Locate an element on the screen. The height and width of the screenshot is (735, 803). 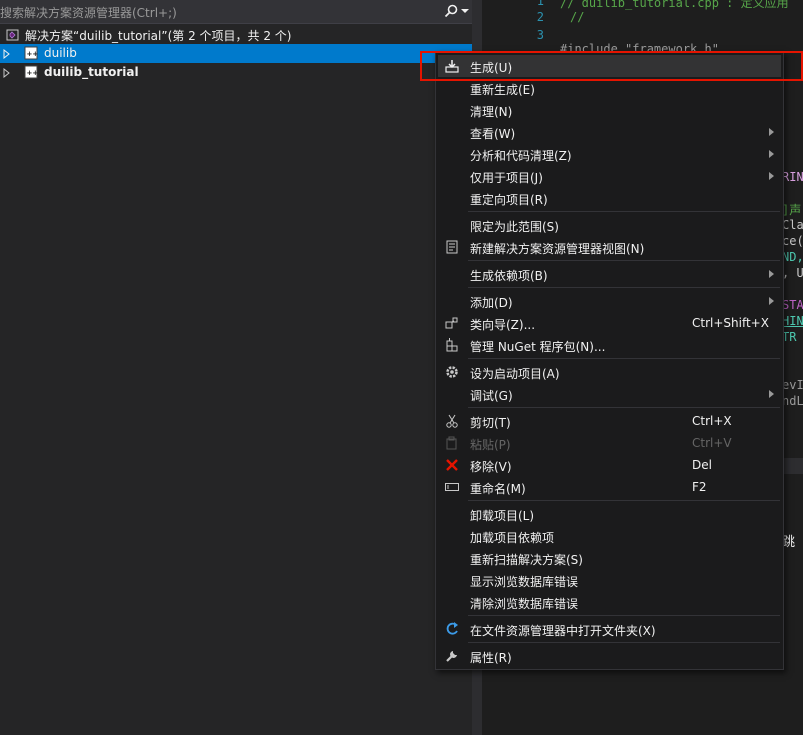
open-folder-icon is located at coordinates (452, 628).